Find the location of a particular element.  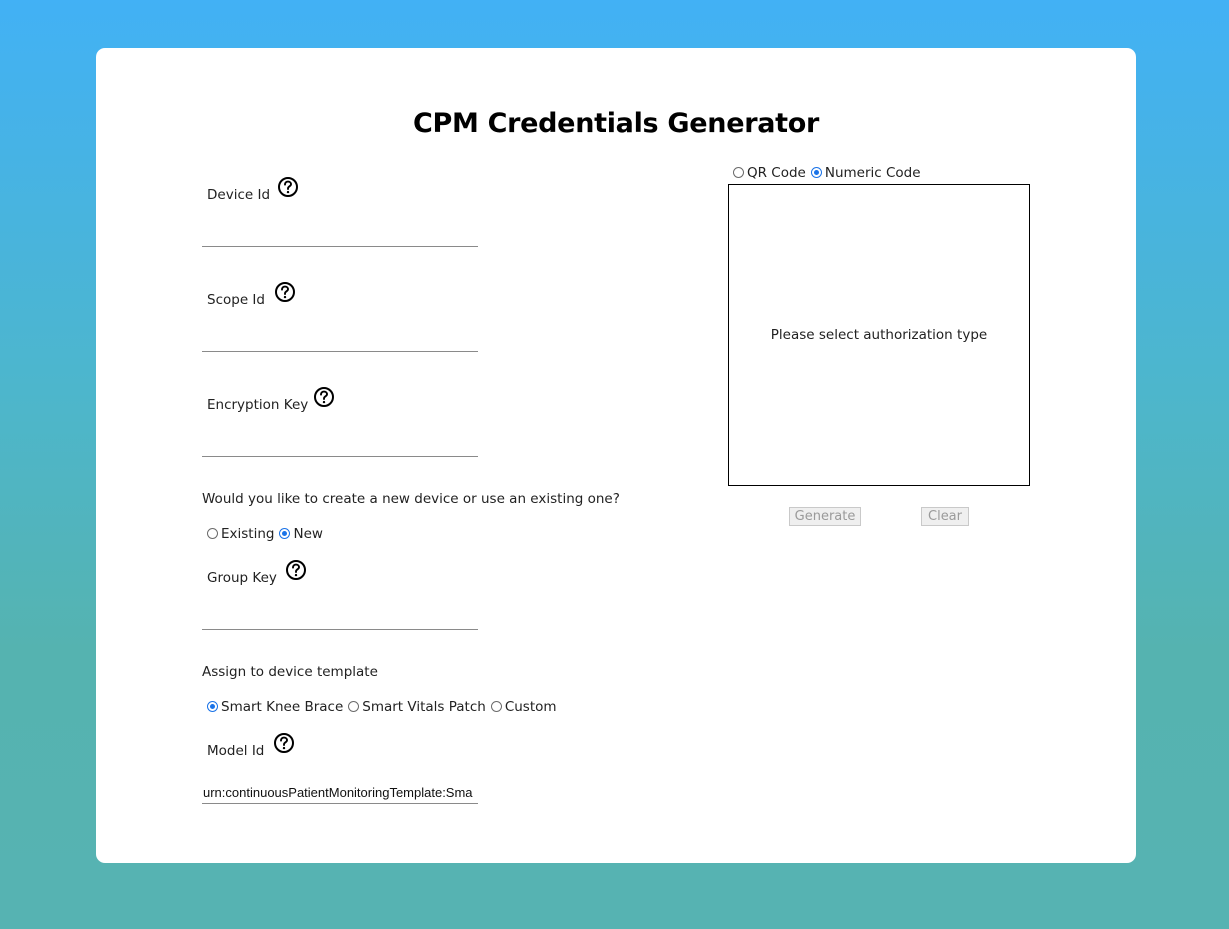

generate-button: Generate is located at coordinates (825, 516).